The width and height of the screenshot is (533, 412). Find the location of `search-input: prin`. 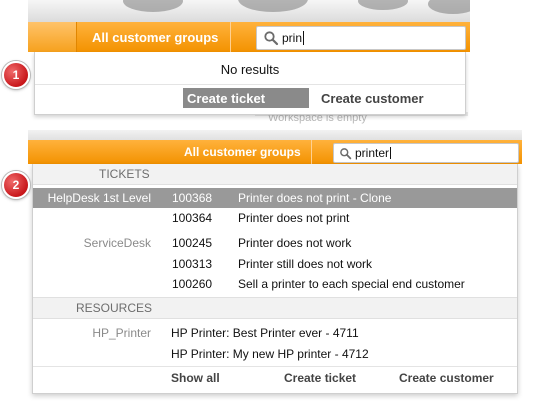

search-input: prin is located at coordinates (361, 38).